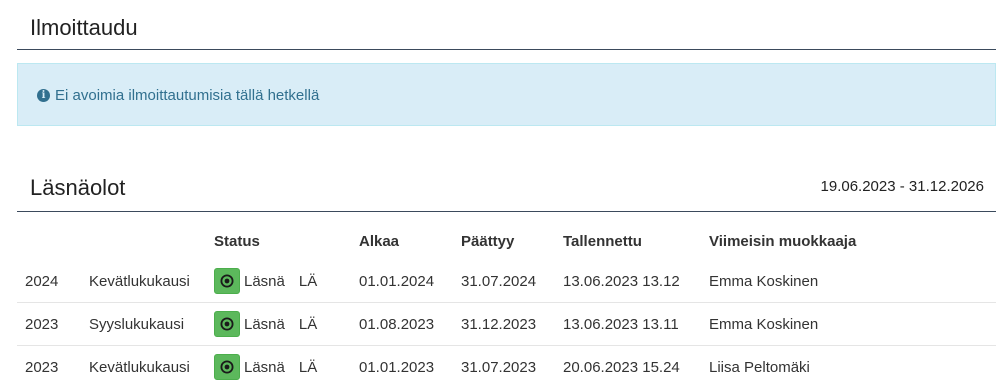 The height and width of the screenshot is (392, 1004). Describe the element at coordinates (397, 281) in the screenshot. I see `cell-start: 01.01.2024` at that location.